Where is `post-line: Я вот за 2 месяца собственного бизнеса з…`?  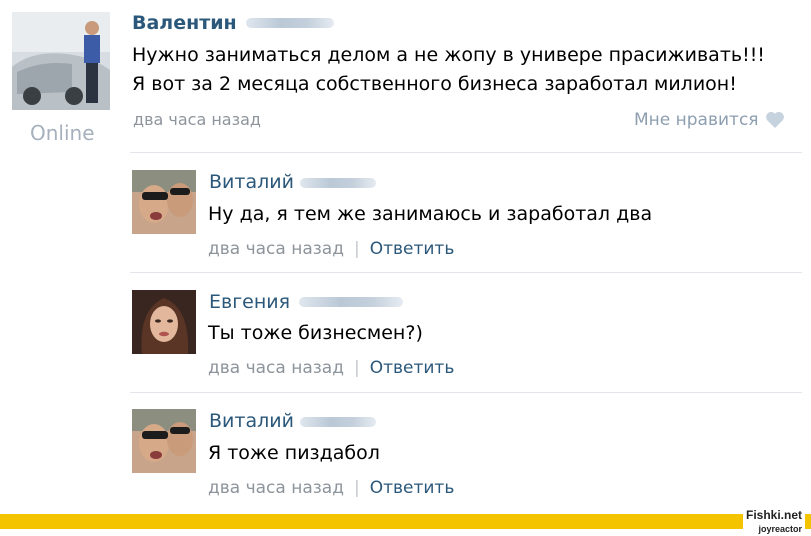 post-line: Я вот за 2 месяца собственного бизнеса з… is located at coordinates (434, 84).